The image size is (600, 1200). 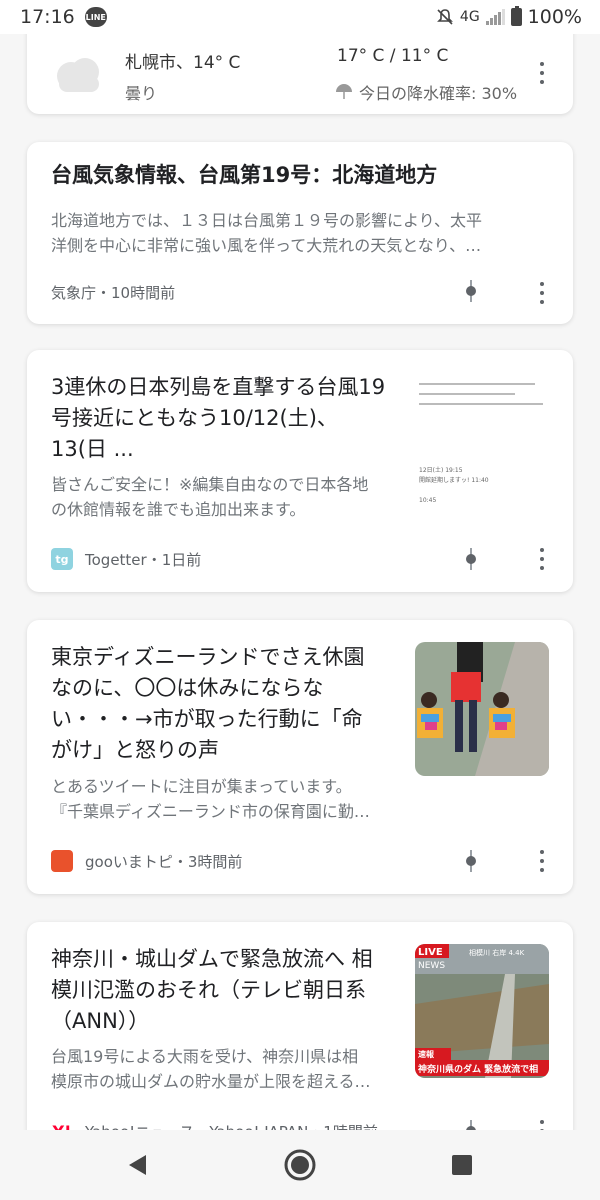 I want to click on title-line: い・・・→市が取った行動に「命, so click(x=207, y=719).